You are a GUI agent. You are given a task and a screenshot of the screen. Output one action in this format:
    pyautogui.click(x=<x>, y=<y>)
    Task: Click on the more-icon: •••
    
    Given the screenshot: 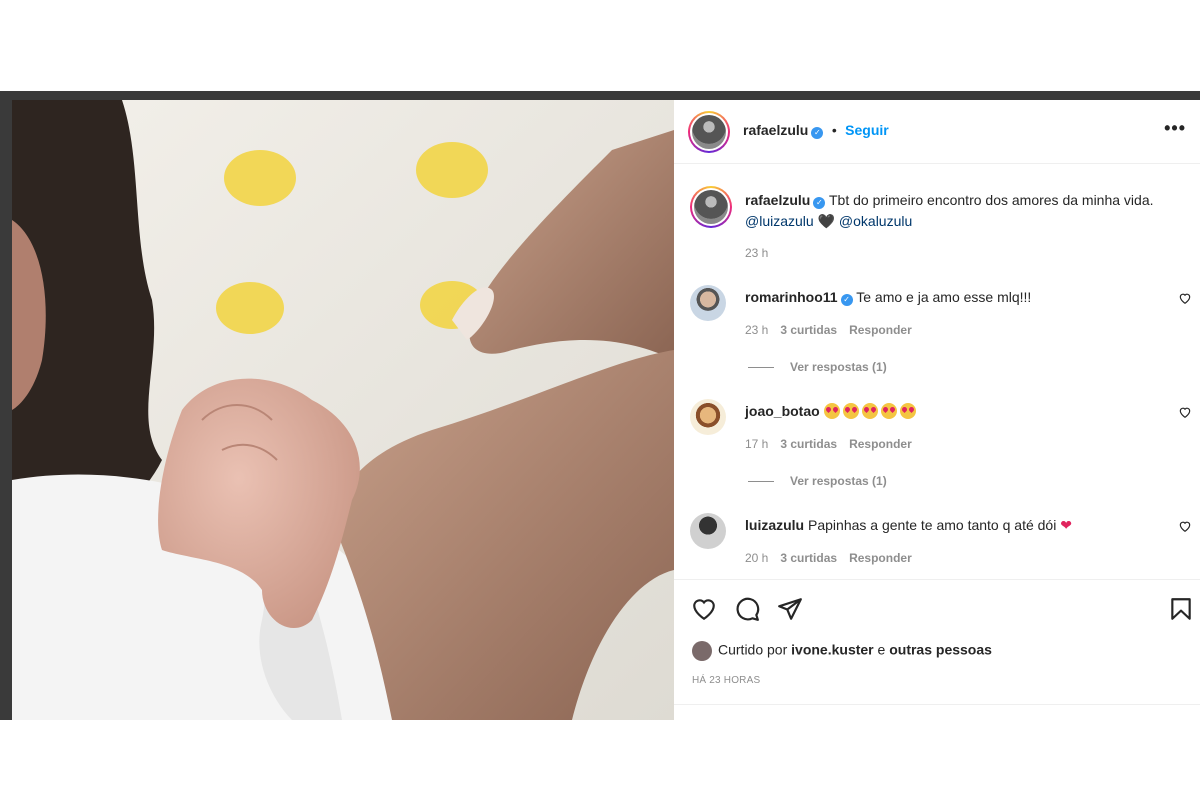 What is the action you would take?
    pyautogui.click(x=1175, y=128)
    